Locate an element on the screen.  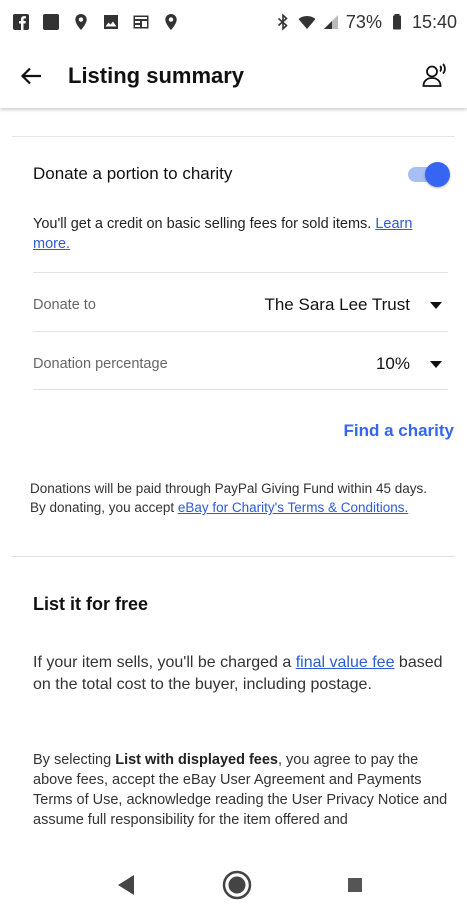
system-nav-bar is located at coordinates (233, 885).